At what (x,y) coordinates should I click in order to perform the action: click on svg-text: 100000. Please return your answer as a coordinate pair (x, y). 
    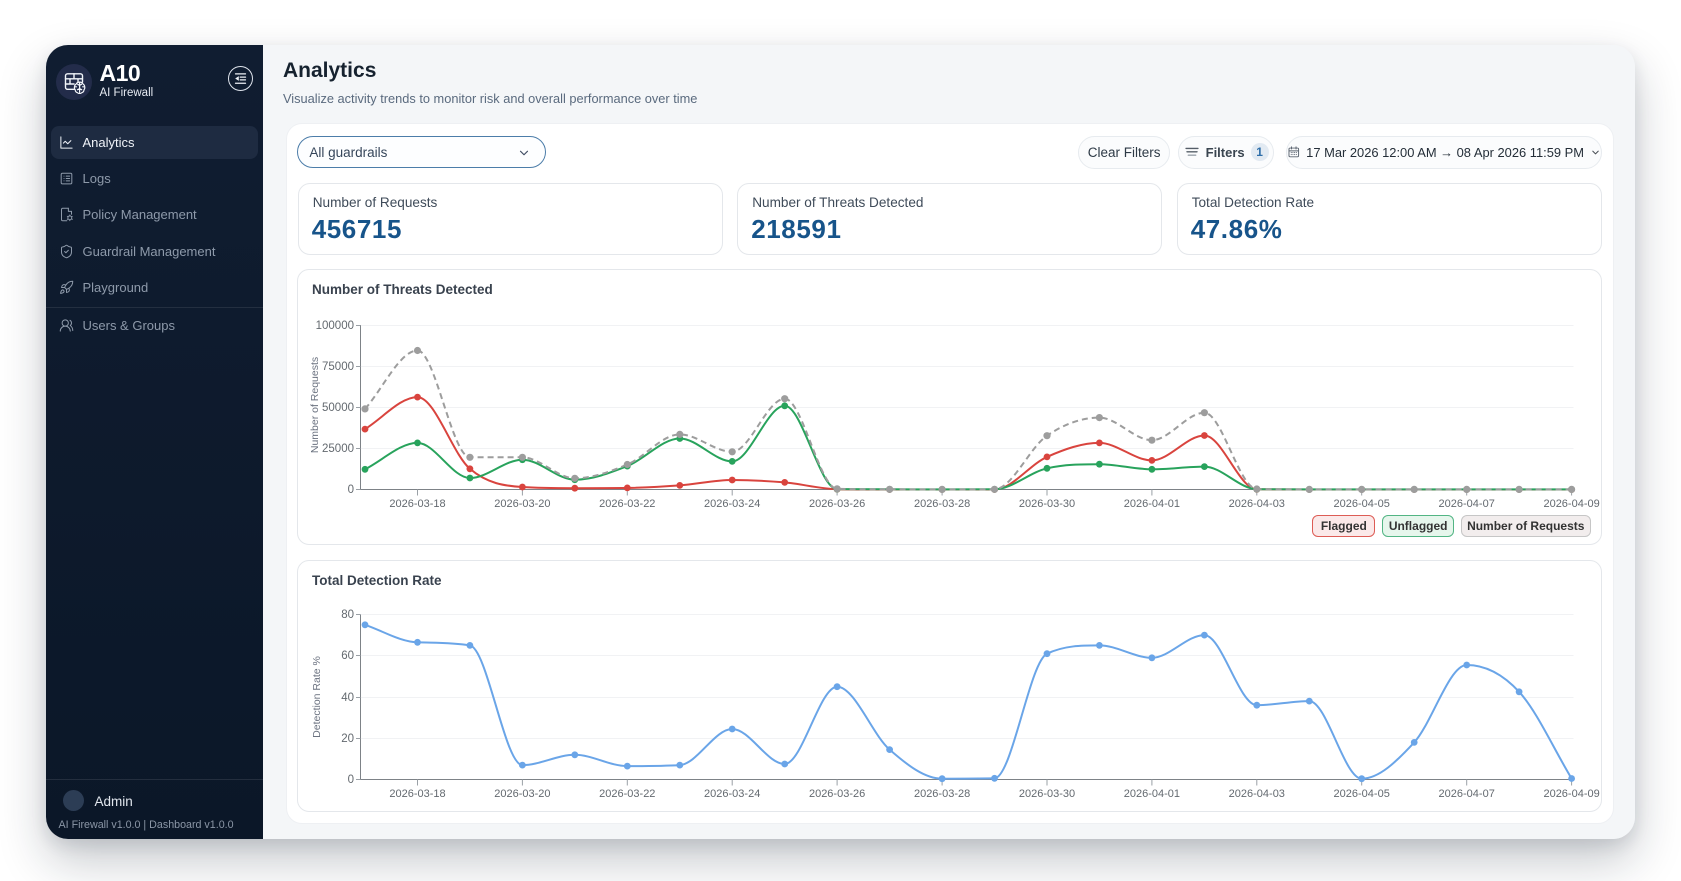
    Looking at the image, I should click on (335, 326).